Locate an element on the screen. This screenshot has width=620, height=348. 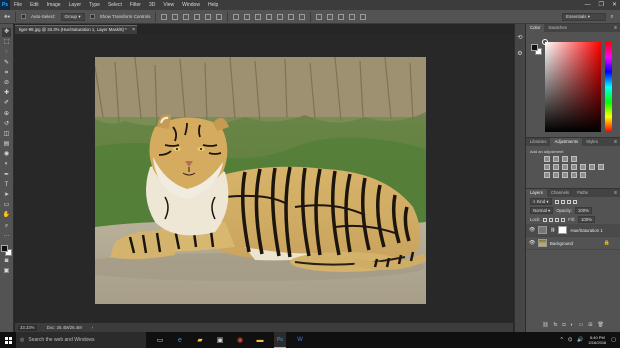
layer-hue-saturation: 👁 ⛓ Hue/Saturation 1 is located at coordinates (573, 230).